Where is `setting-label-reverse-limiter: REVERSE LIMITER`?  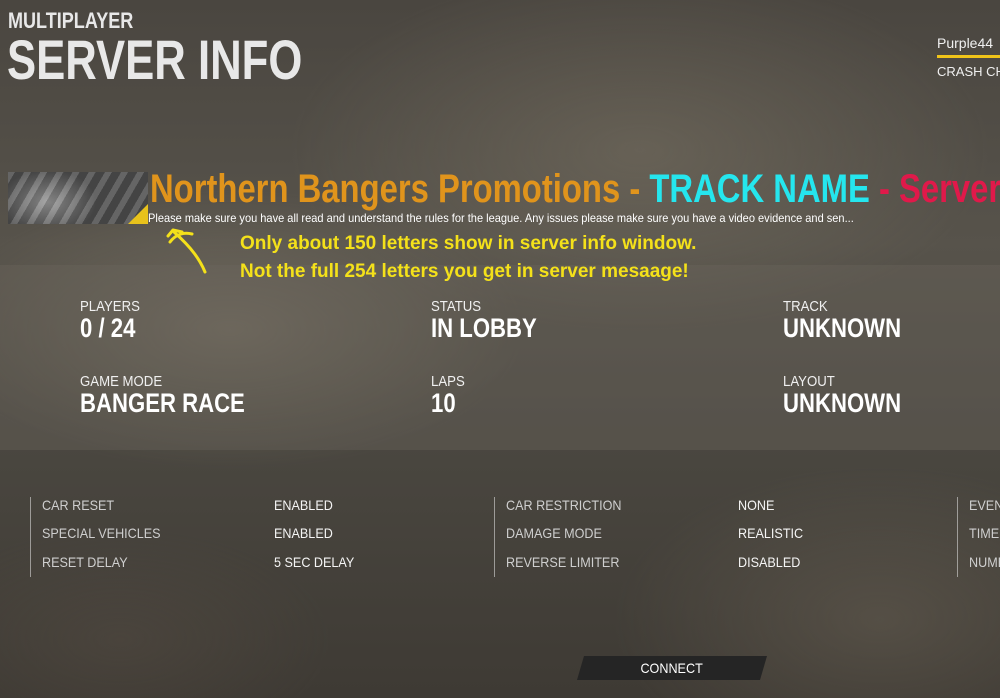
setting-label-reverse-limiter: REVERSE LIMITER is located at coordinates (563, 562).